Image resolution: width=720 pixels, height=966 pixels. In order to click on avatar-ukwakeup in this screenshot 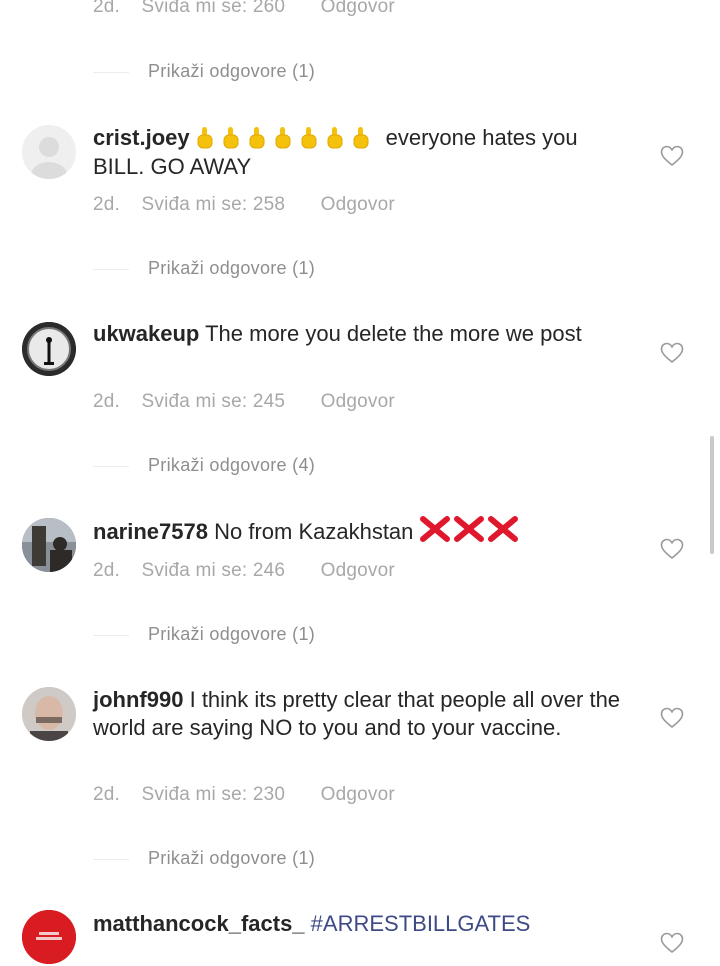, I will do `click(49, 349)`.